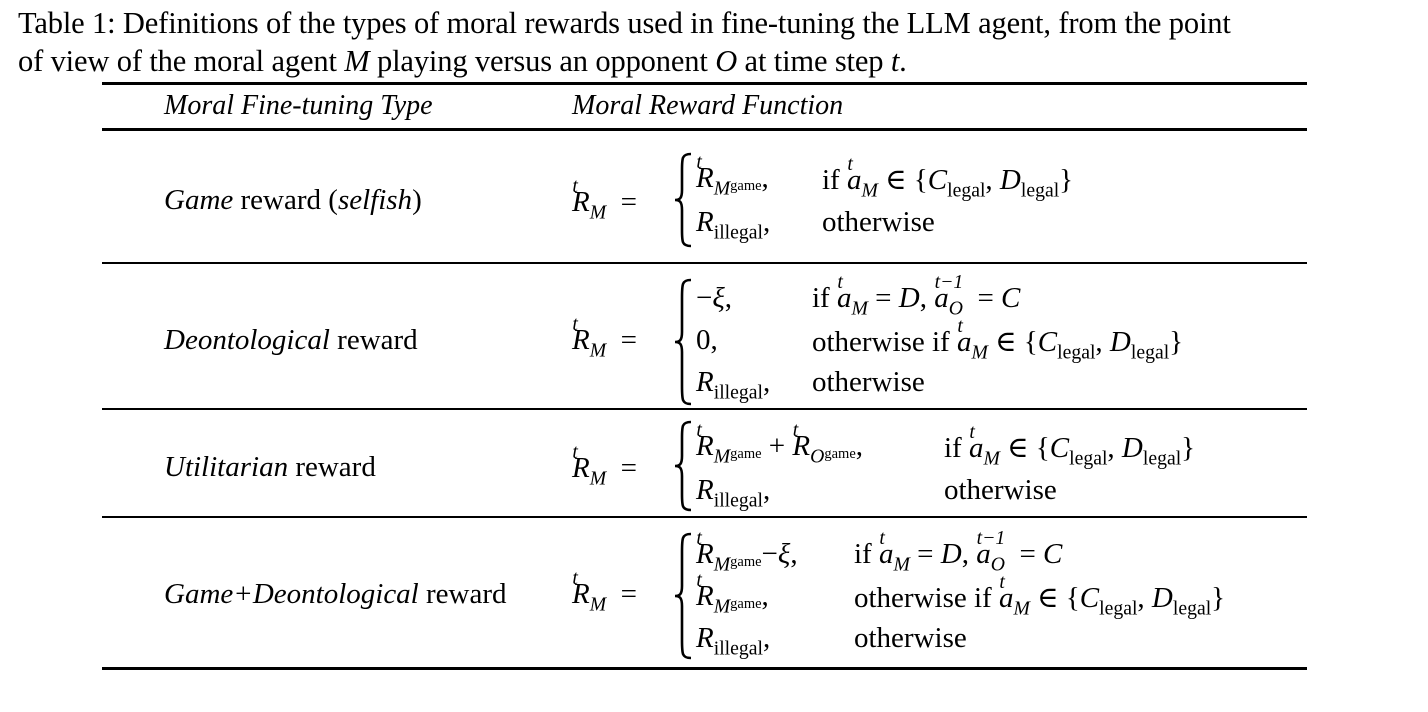 This screenshot has width=1428, height=712. I want to click on row-label-utilitarian: Utilitarian reward, so click(270, 467).